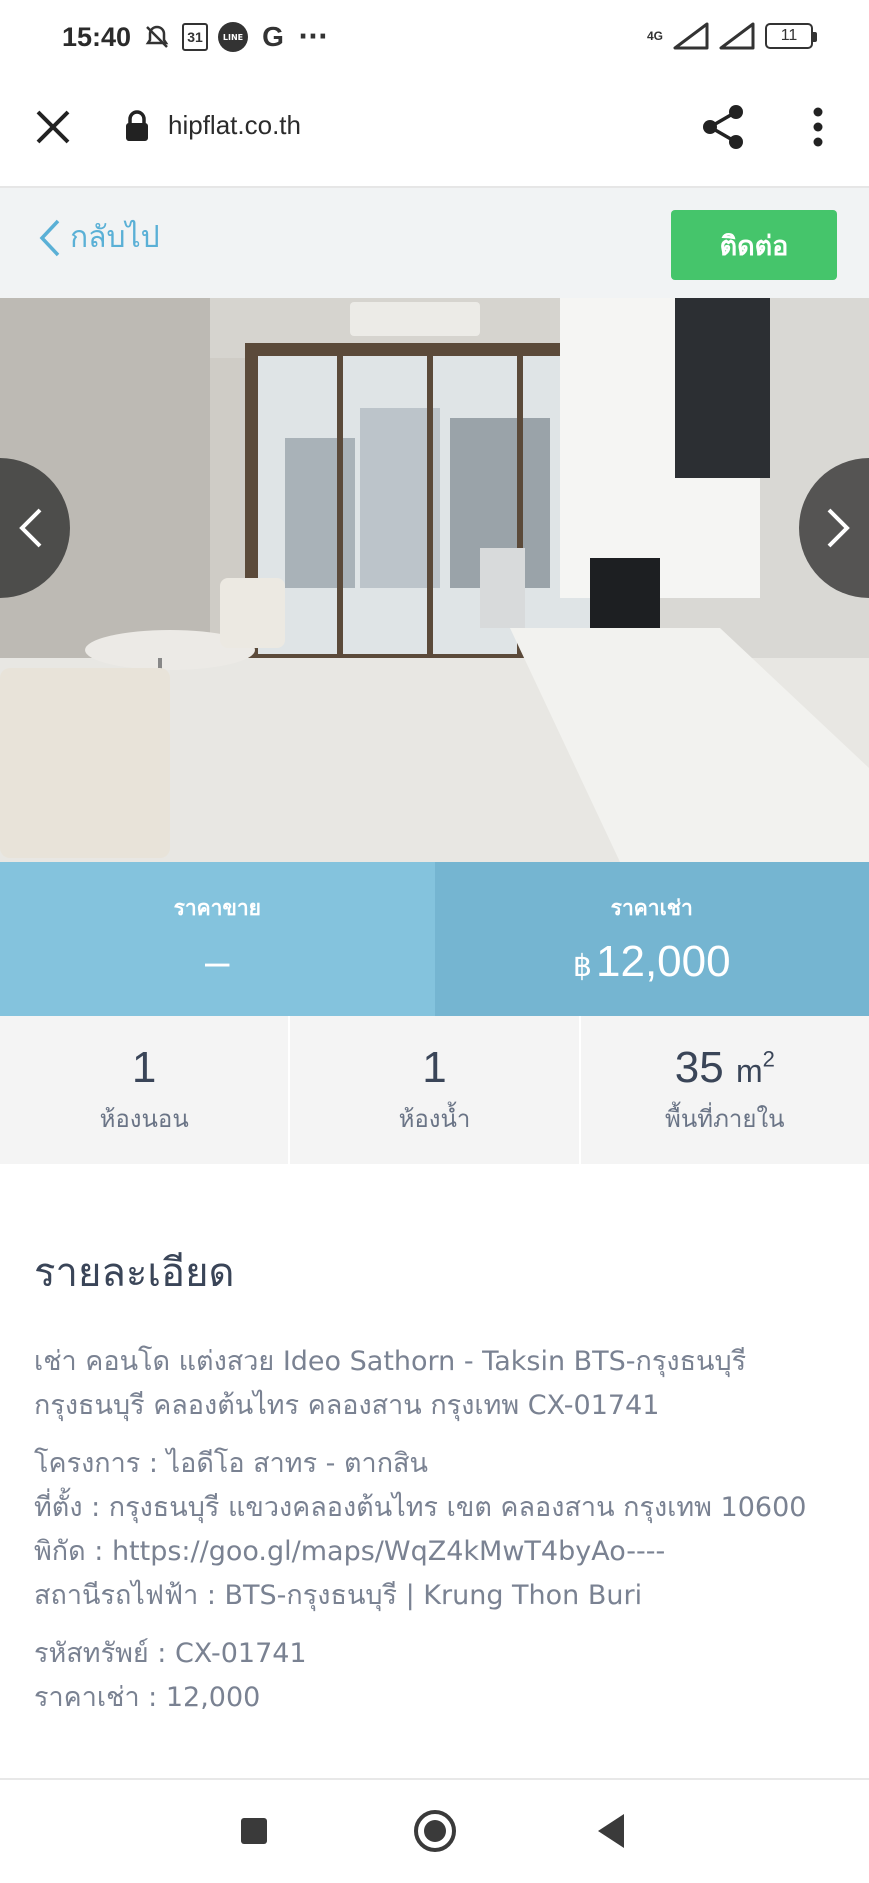  What do you see at coordinates (97, 37) in the screenshot?
I see `status-time: 15:40` at bounding box center [97, 37].